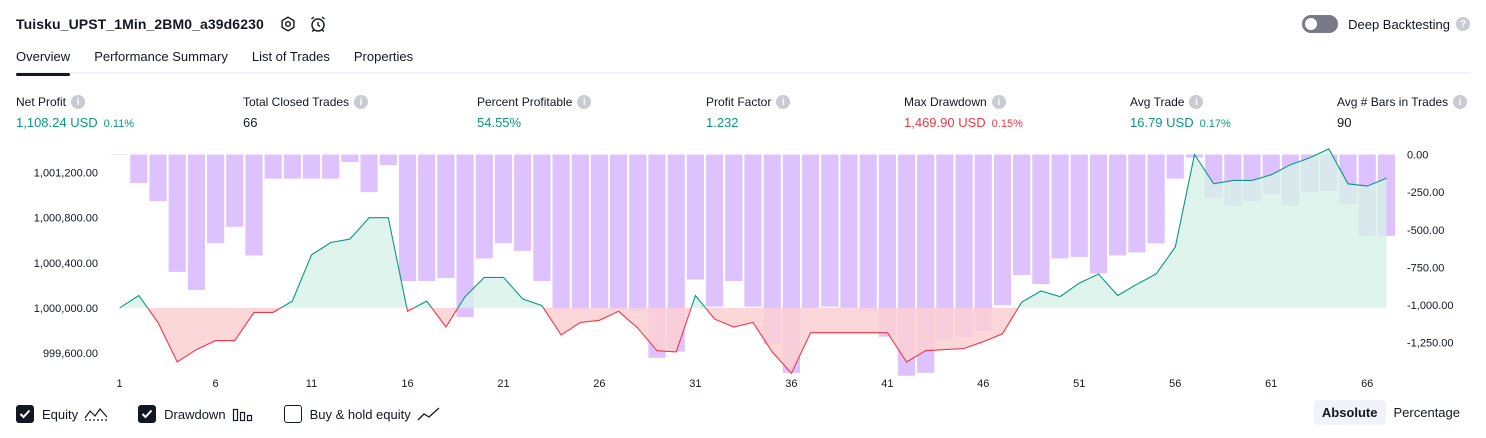 This screenshot has height=438, width=1486. Describe the element at coordinates (963, 112) in the screenshot. I see `stat-max-drawdown: Max Drawdown i 1,469.90 USD 0.15%` at that location.